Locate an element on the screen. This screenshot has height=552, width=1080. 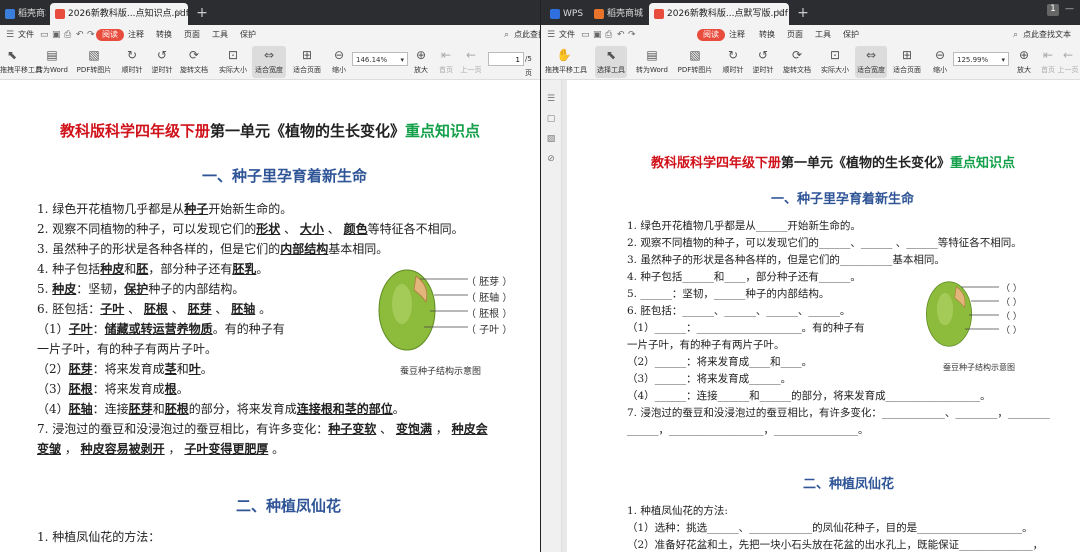
rotate-doc-icon: ⟳ is located at coordinates (194, 55).